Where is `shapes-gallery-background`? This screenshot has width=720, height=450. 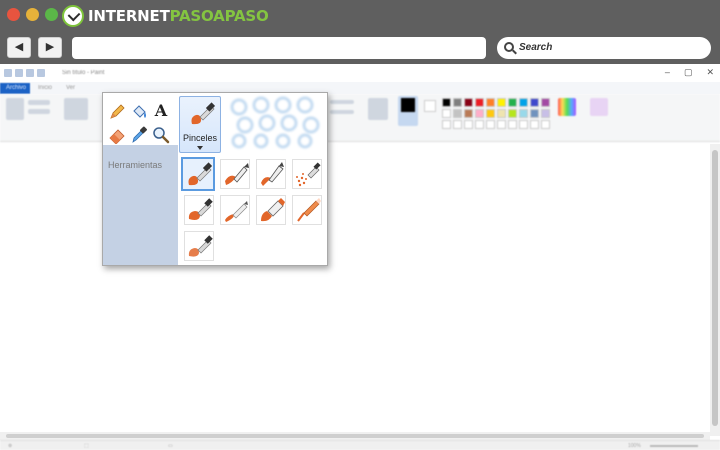 shapes-gallery-background is located at coordinates (275, 122).